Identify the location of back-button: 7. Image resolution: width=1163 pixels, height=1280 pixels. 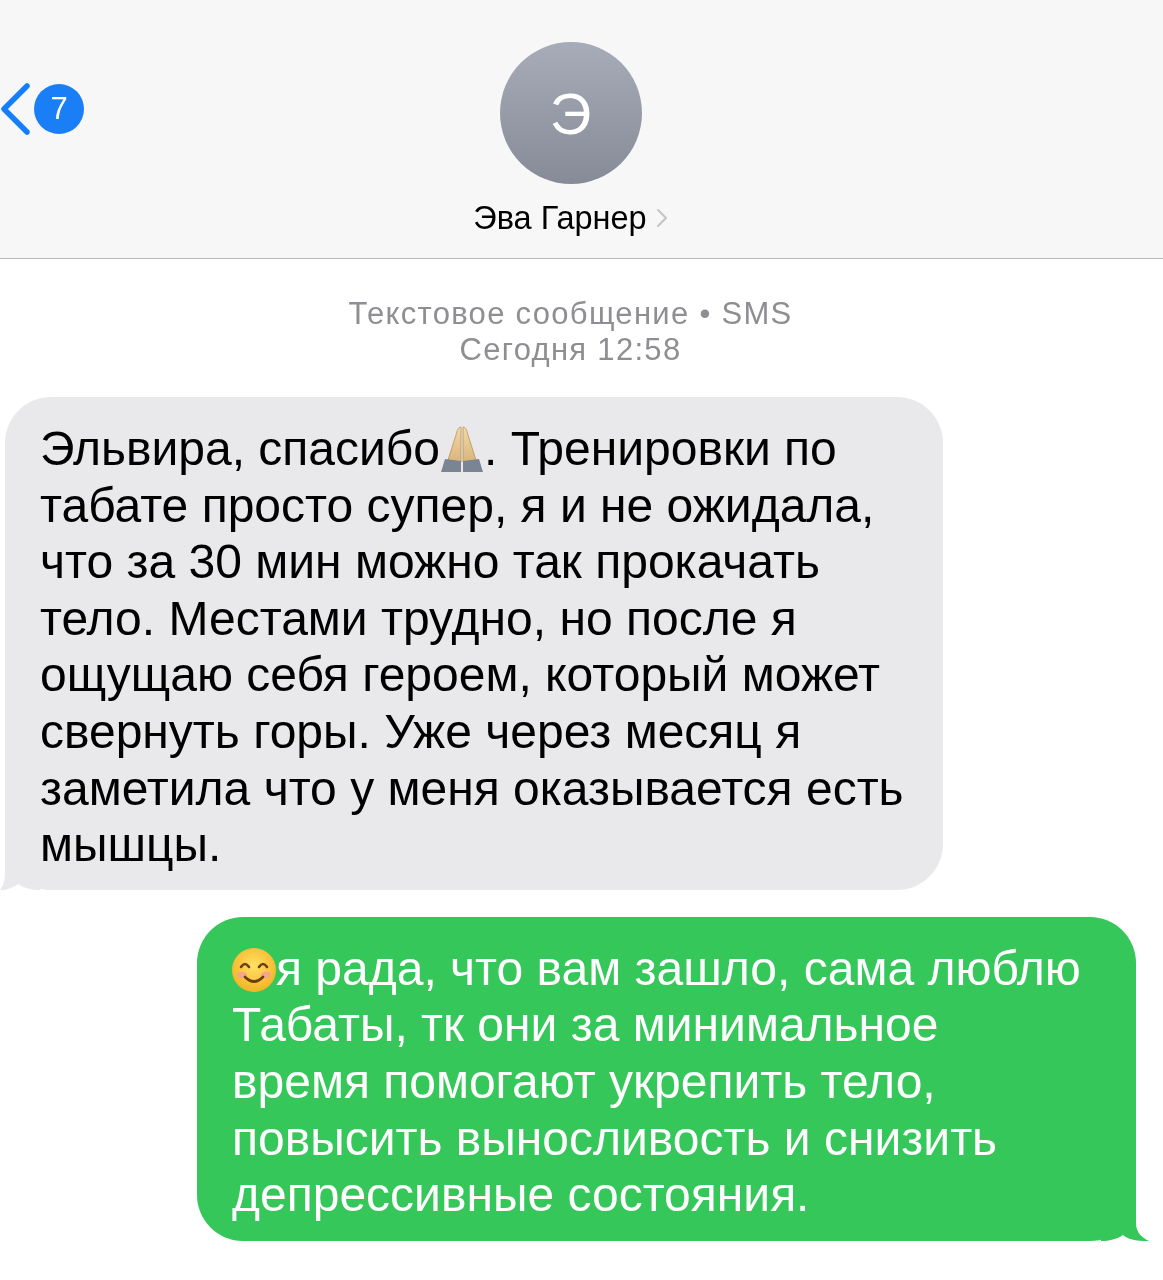
(42, 109).